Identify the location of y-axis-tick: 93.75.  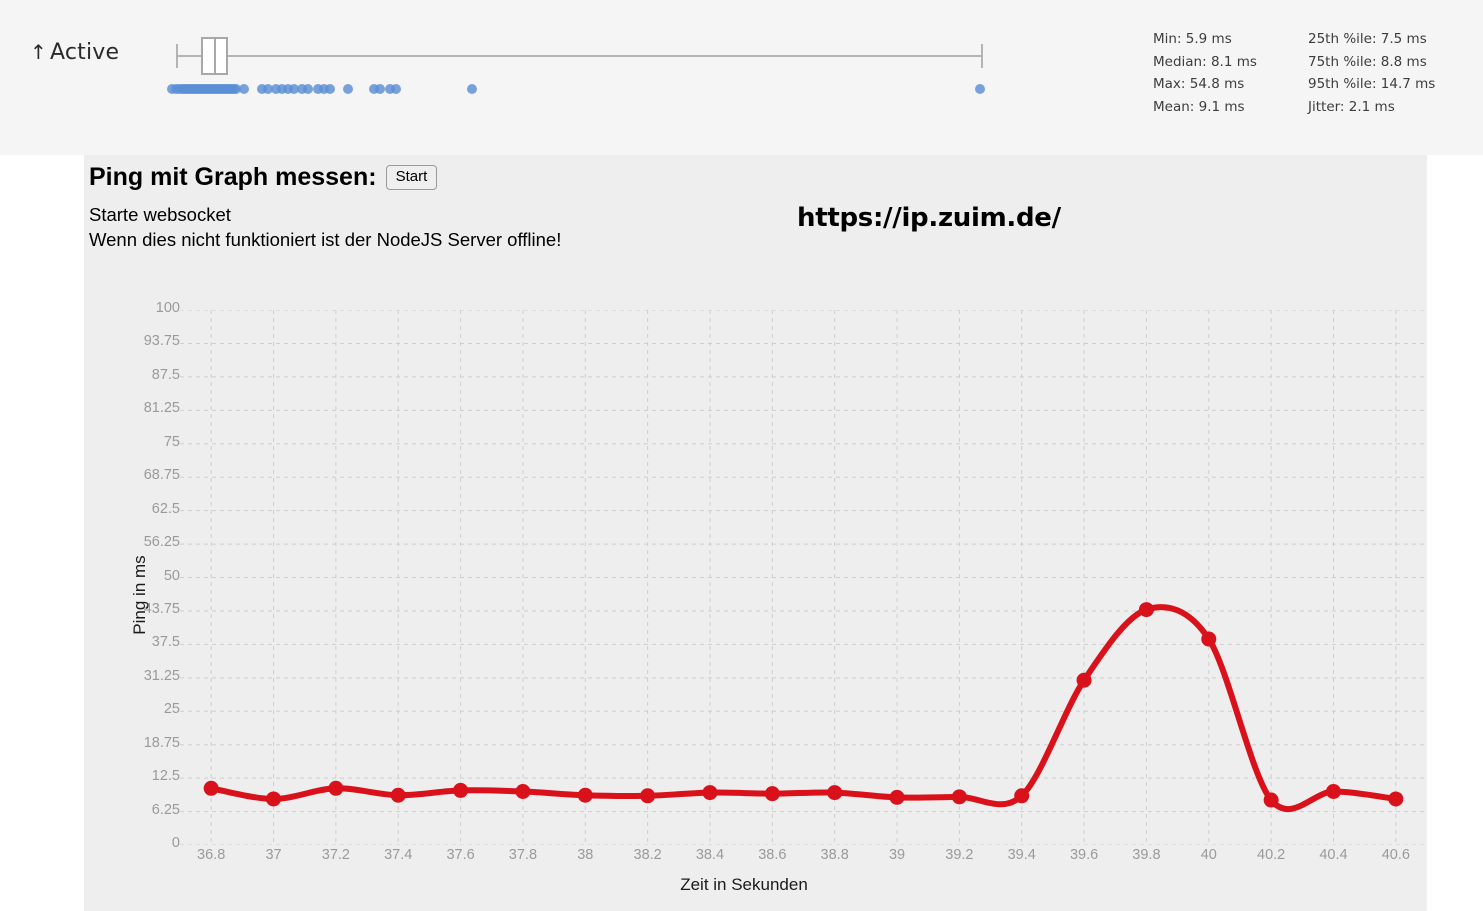
(161, 341).